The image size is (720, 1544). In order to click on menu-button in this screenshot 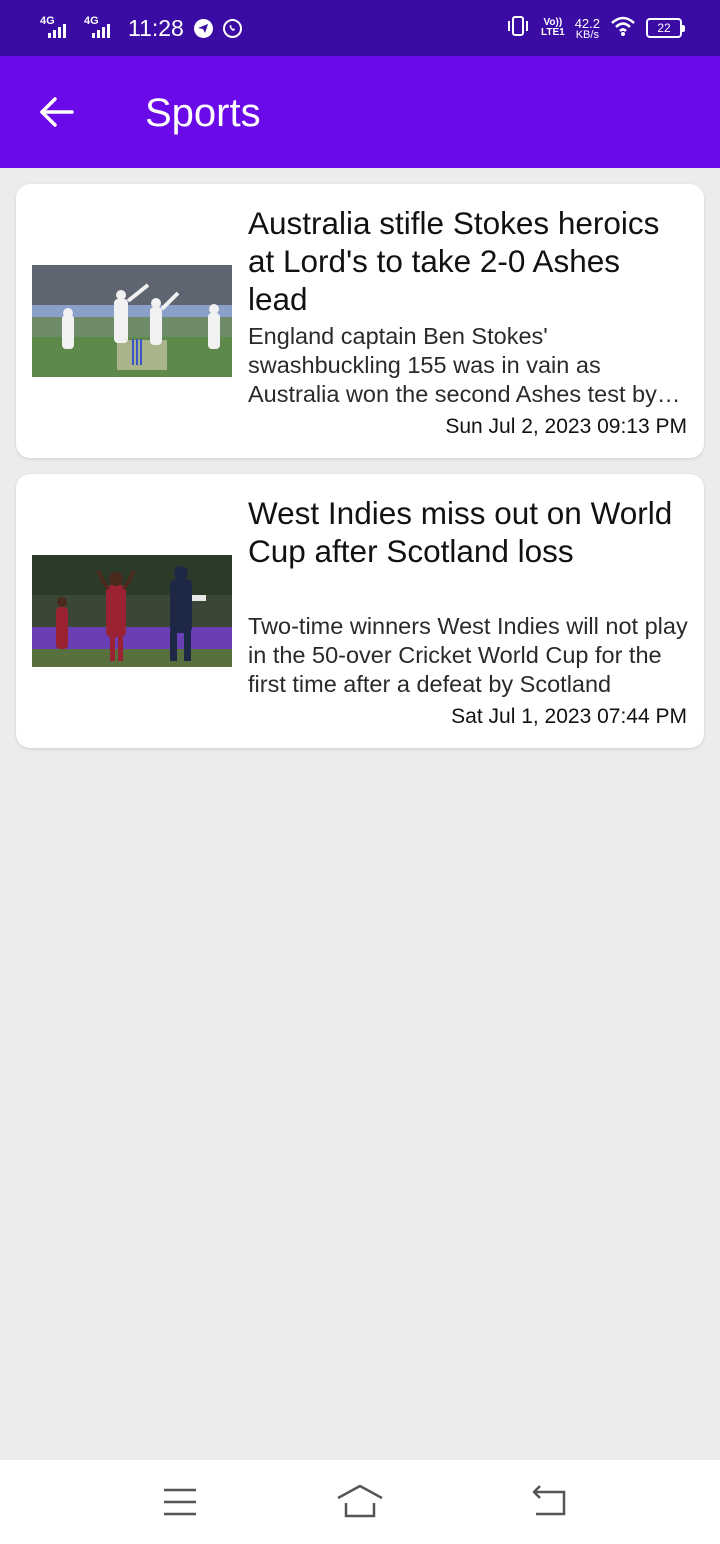, I will do `click(180, 1502)`.